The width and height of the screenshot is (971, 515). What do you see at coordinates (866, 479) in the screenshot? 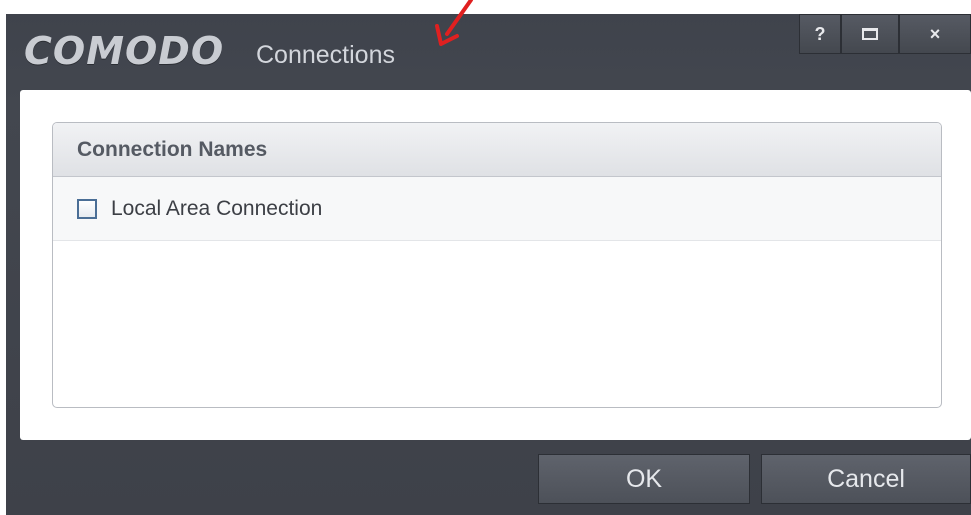
I see `cancel-button: Cancel` at bounding box center [866, 479].